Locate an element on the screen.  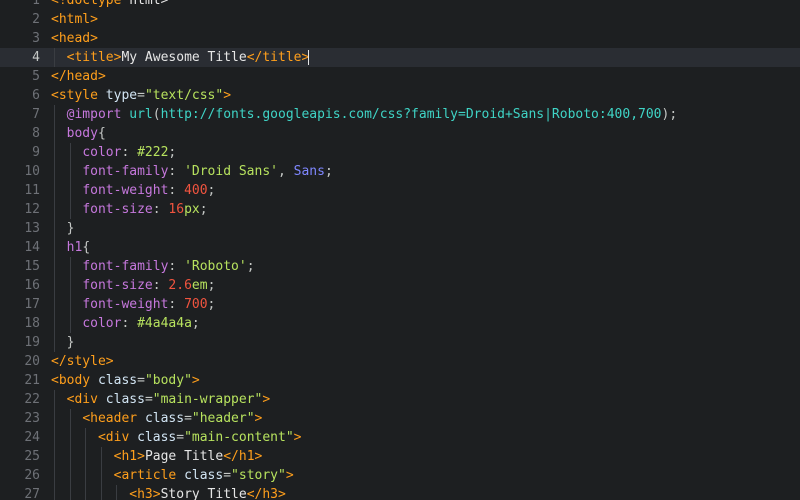
code-text: </head> is located at coordinates (78, 76).